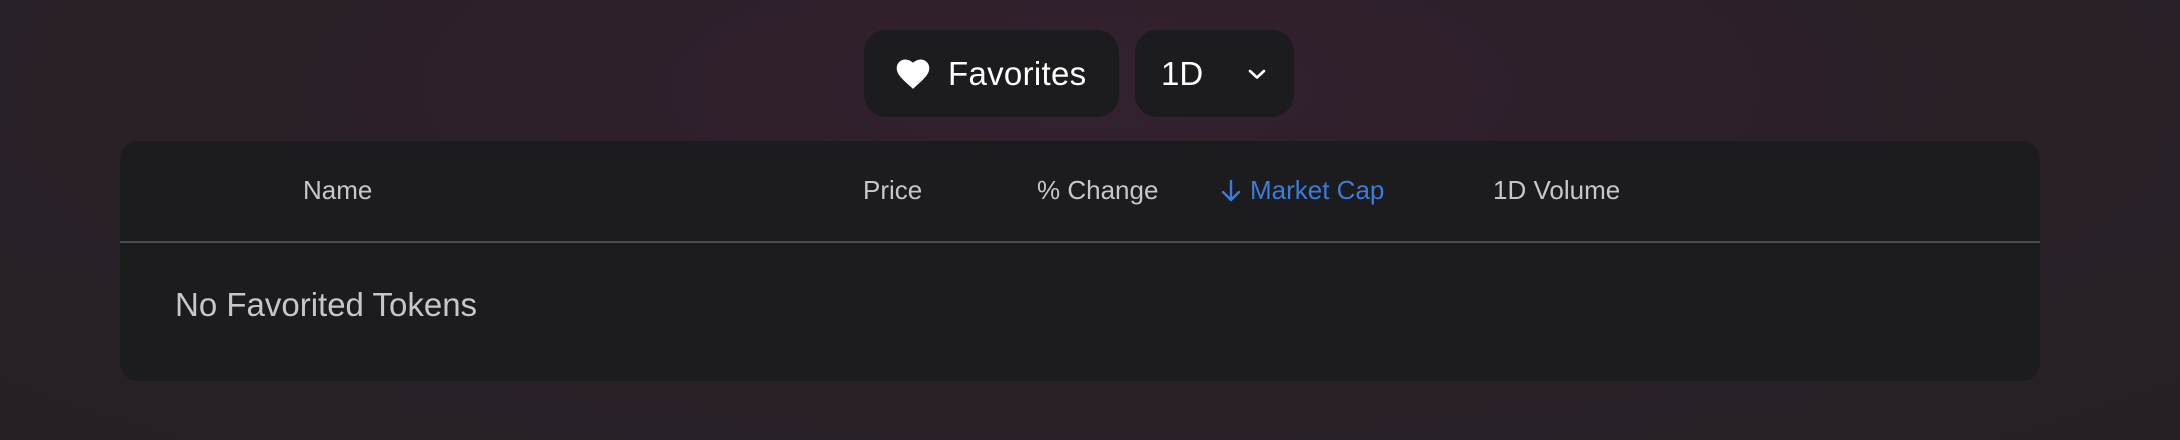  I want to click on empty-state-message: No Favorited Tokens, so click(326, 304).